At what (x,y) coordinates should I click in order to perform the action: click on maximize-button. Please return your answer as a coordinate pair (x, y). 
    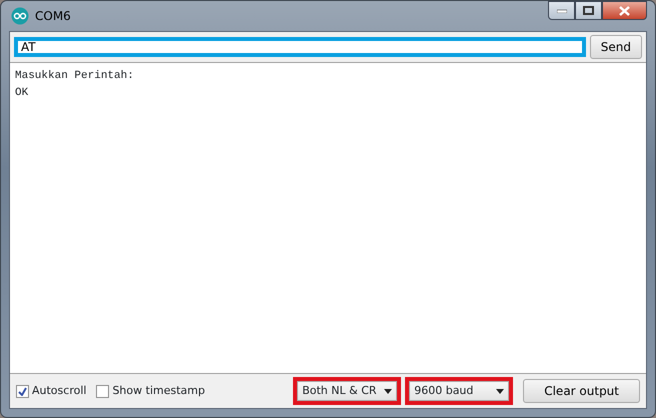
    Looking at the image, I should click on (588, 10).